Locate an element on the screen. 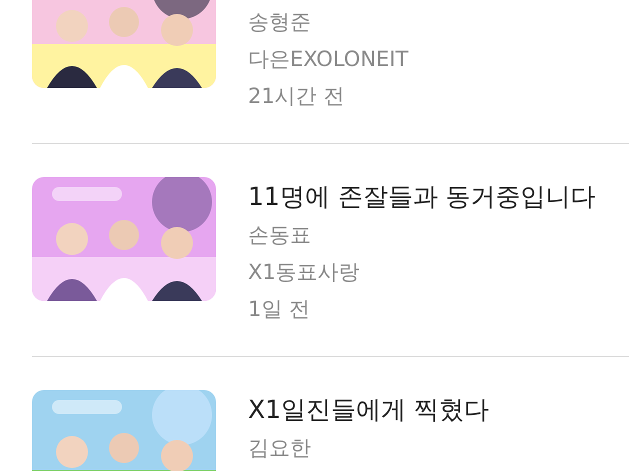 This screenshot has width=629, height=471. upload-time: 21시간 전 is located at coordinates (296, 96).